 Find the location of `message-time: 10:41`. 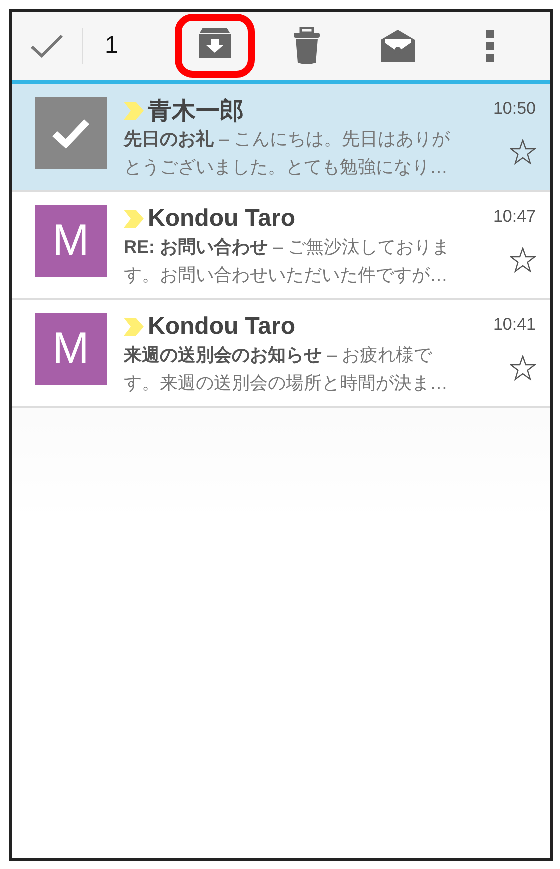

message-time: 10:41 is located at coordinates (514, 325).